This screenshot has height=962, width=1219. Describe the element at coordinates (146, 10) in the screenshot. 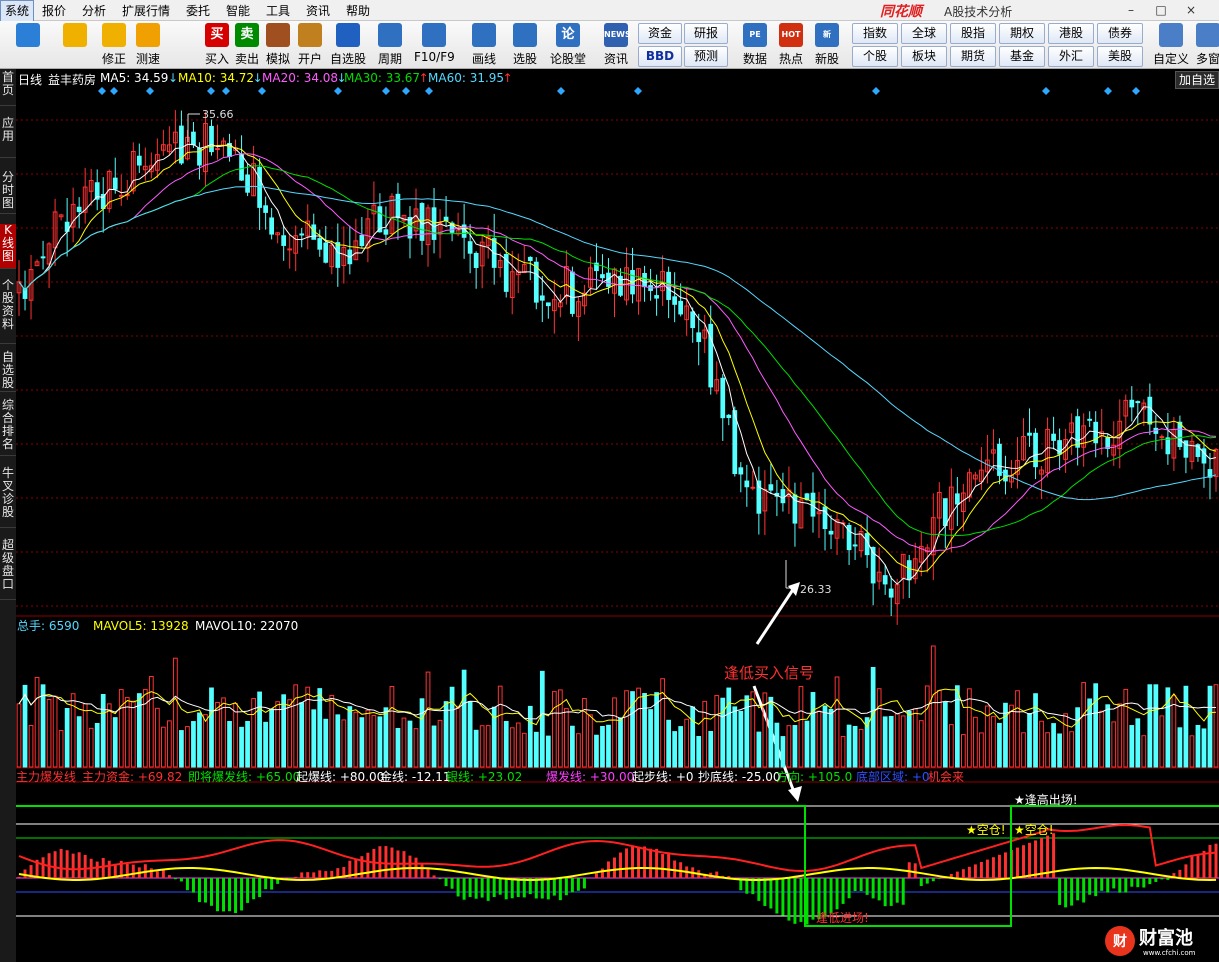

I see `menu-item: 扩展行情` at that location.